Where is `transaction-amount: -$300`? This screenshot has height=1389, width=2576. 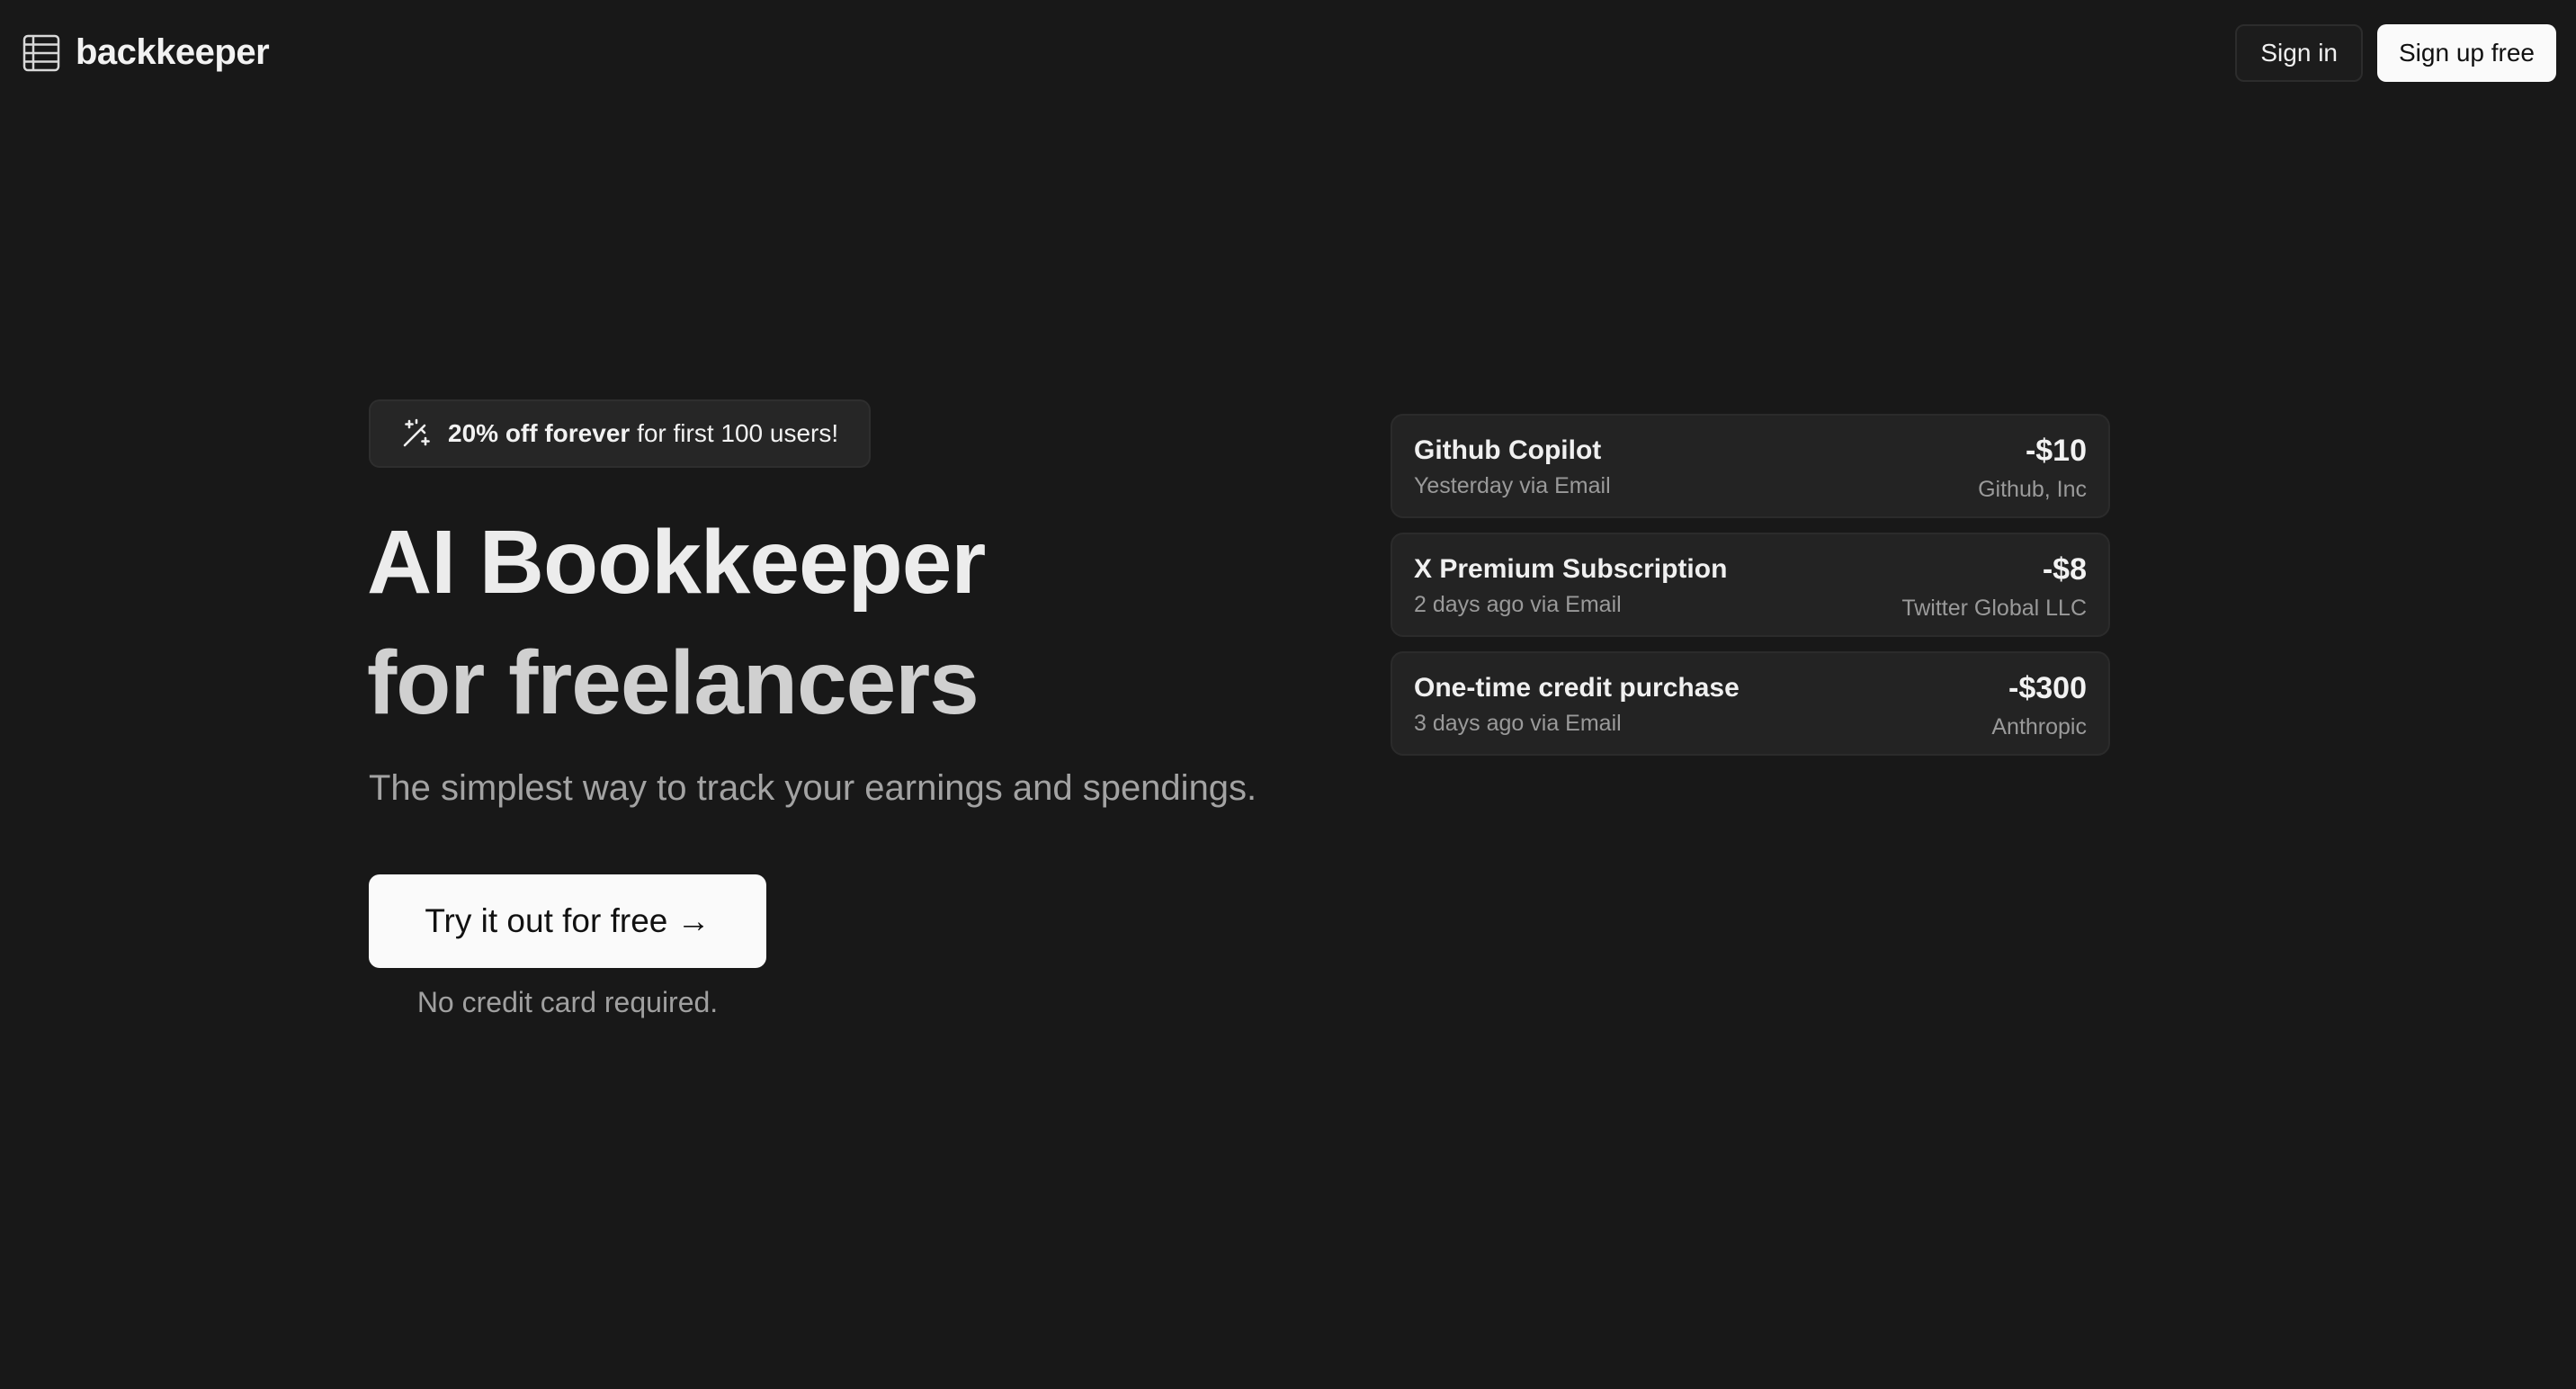
transaction-amount: -$300 is located at coordinates (2047, 688).